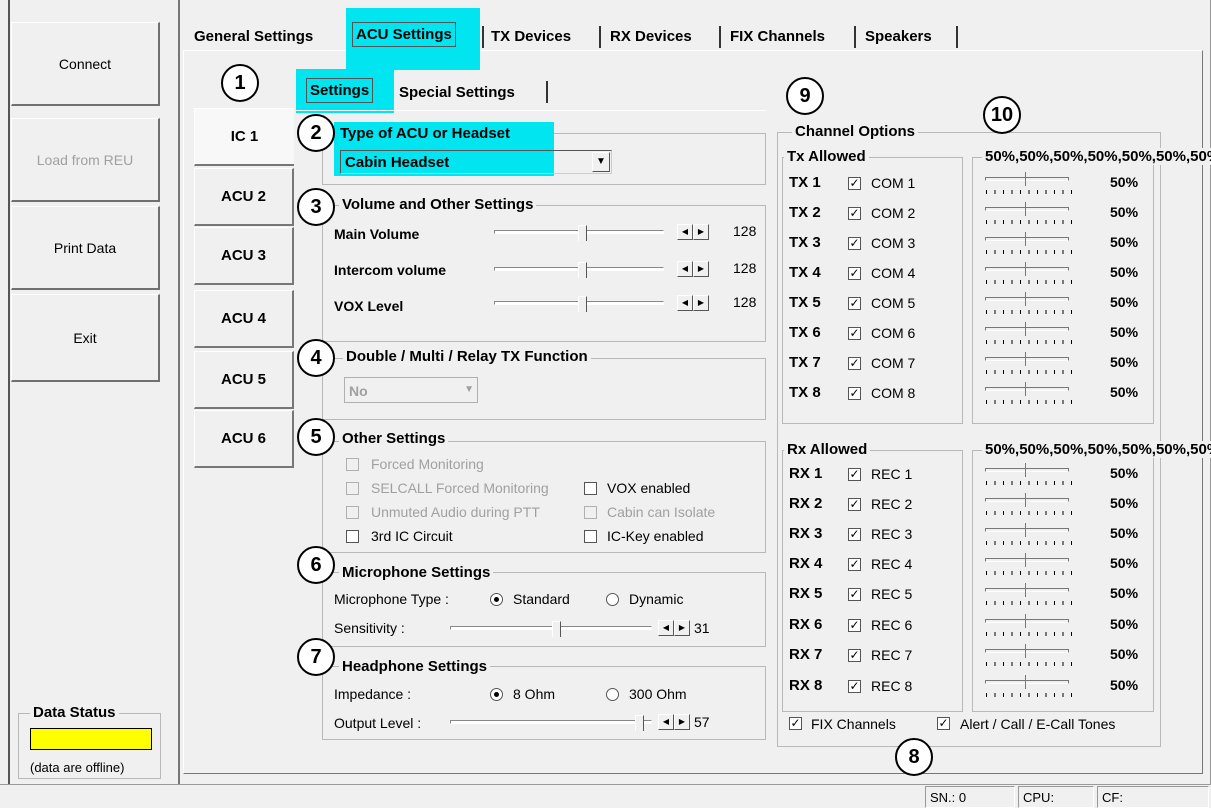 This screenshot has width=1211, height=808. I want to click on load-from-reu-button: Load from REU, so click(85, 160).